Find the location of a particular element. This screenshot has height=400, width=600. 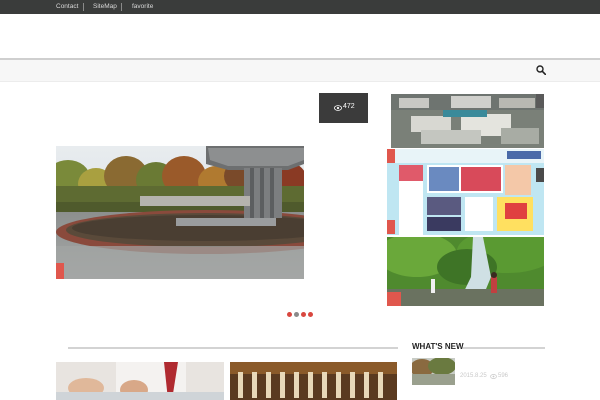

view-count-badge: 472 is located at coordinates (343, 108).